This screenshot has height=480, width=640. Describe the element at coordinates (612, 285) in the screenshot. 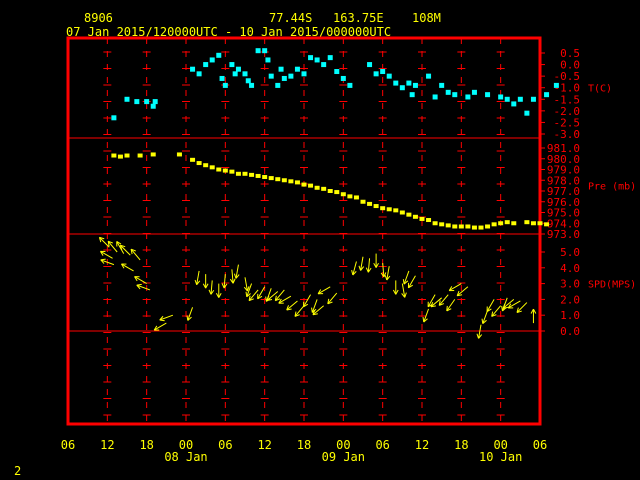

I see `panel-label-wind: SPD(MPS)` at that location.